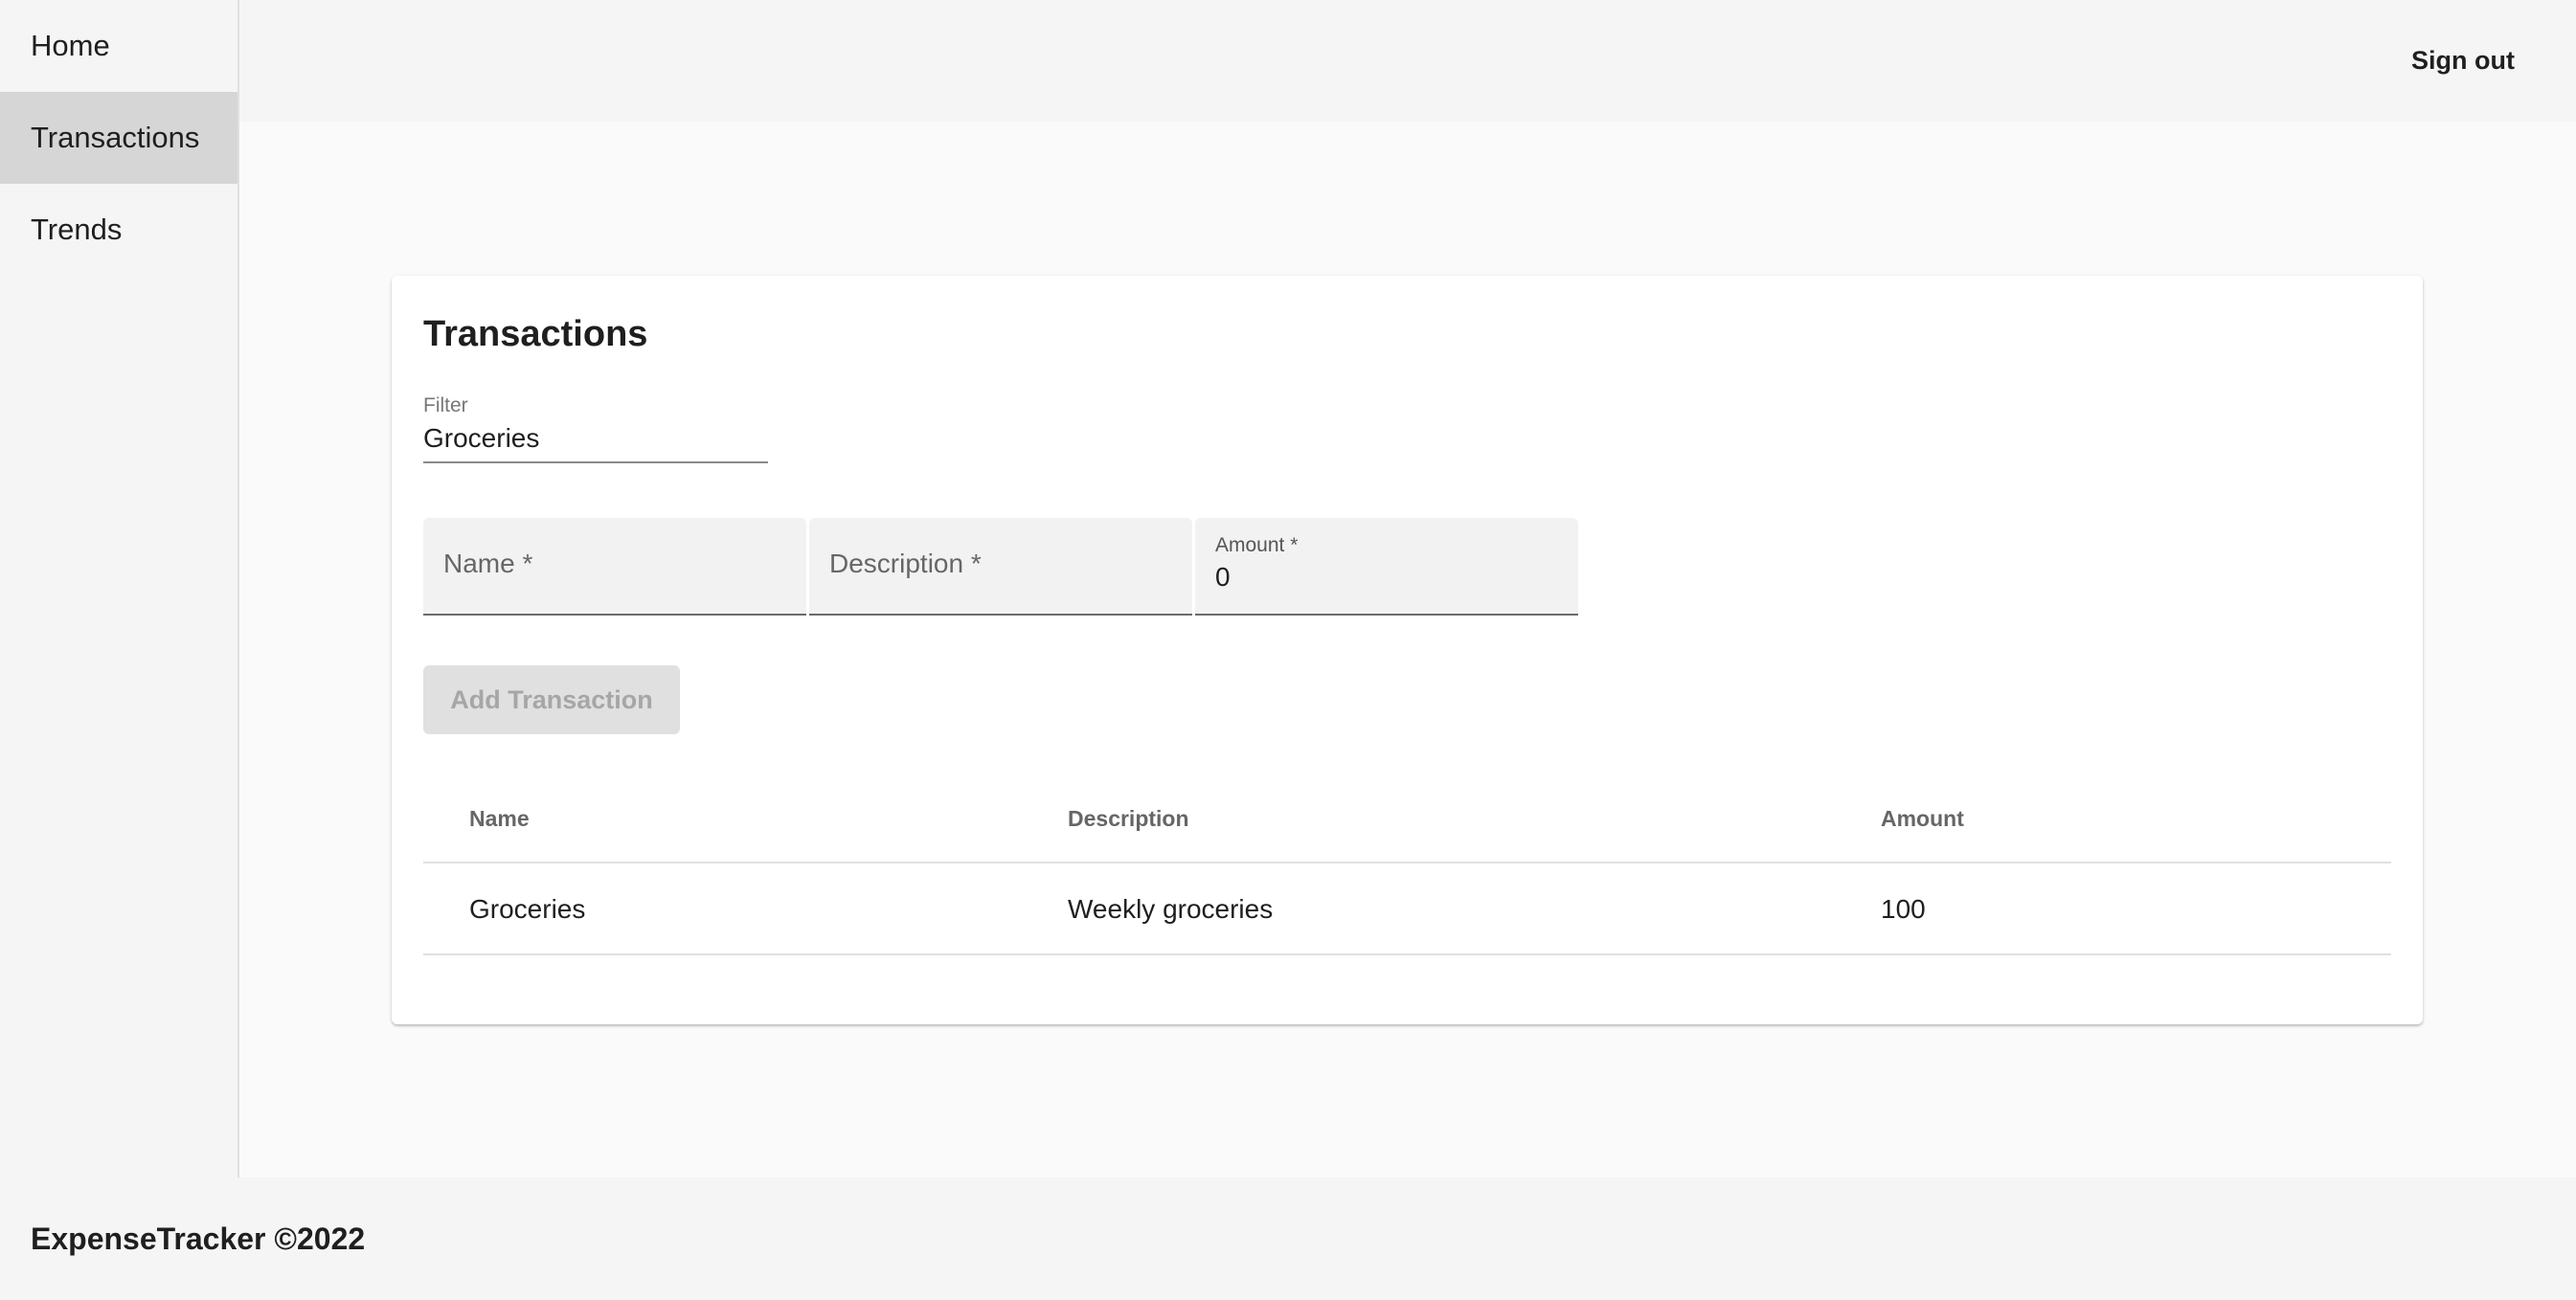 The image size is (2576, 1300). Describe the element at coordinates (445, 405) in the screenshot. I see `filter-label: Filter` at that location.